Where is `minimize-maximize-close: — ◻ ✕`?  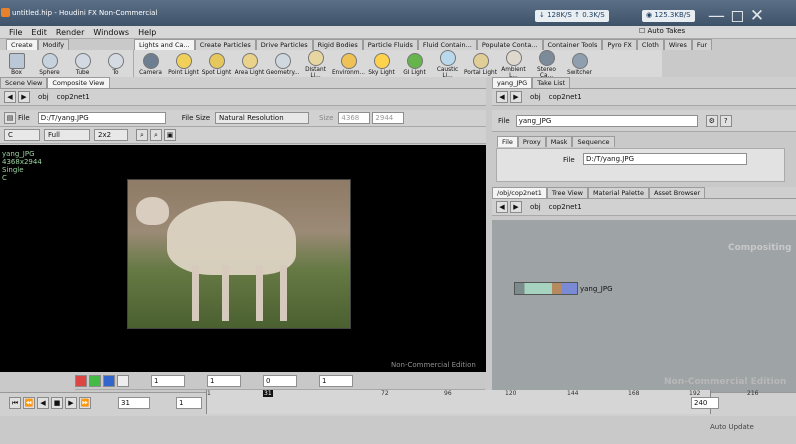
minimize-maximize-close: — ◻ ✕ is located at coordinates (752, 16).